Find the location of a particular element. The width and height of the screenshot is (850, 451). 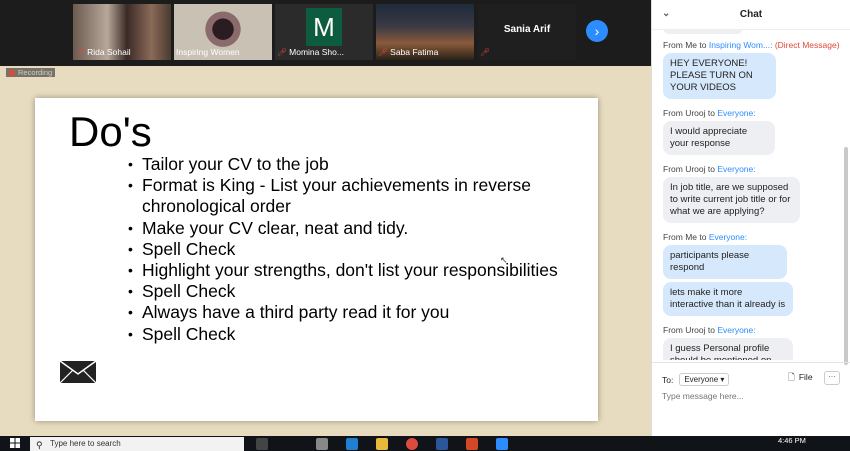

edge-icon is located at coordinates (352, 444).